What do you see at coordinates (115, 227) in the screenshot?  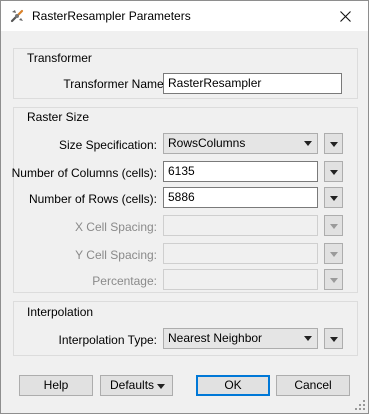 I see `x-cell-spacing-label: X Cell Spacing:` at bounding box center [115, 227].